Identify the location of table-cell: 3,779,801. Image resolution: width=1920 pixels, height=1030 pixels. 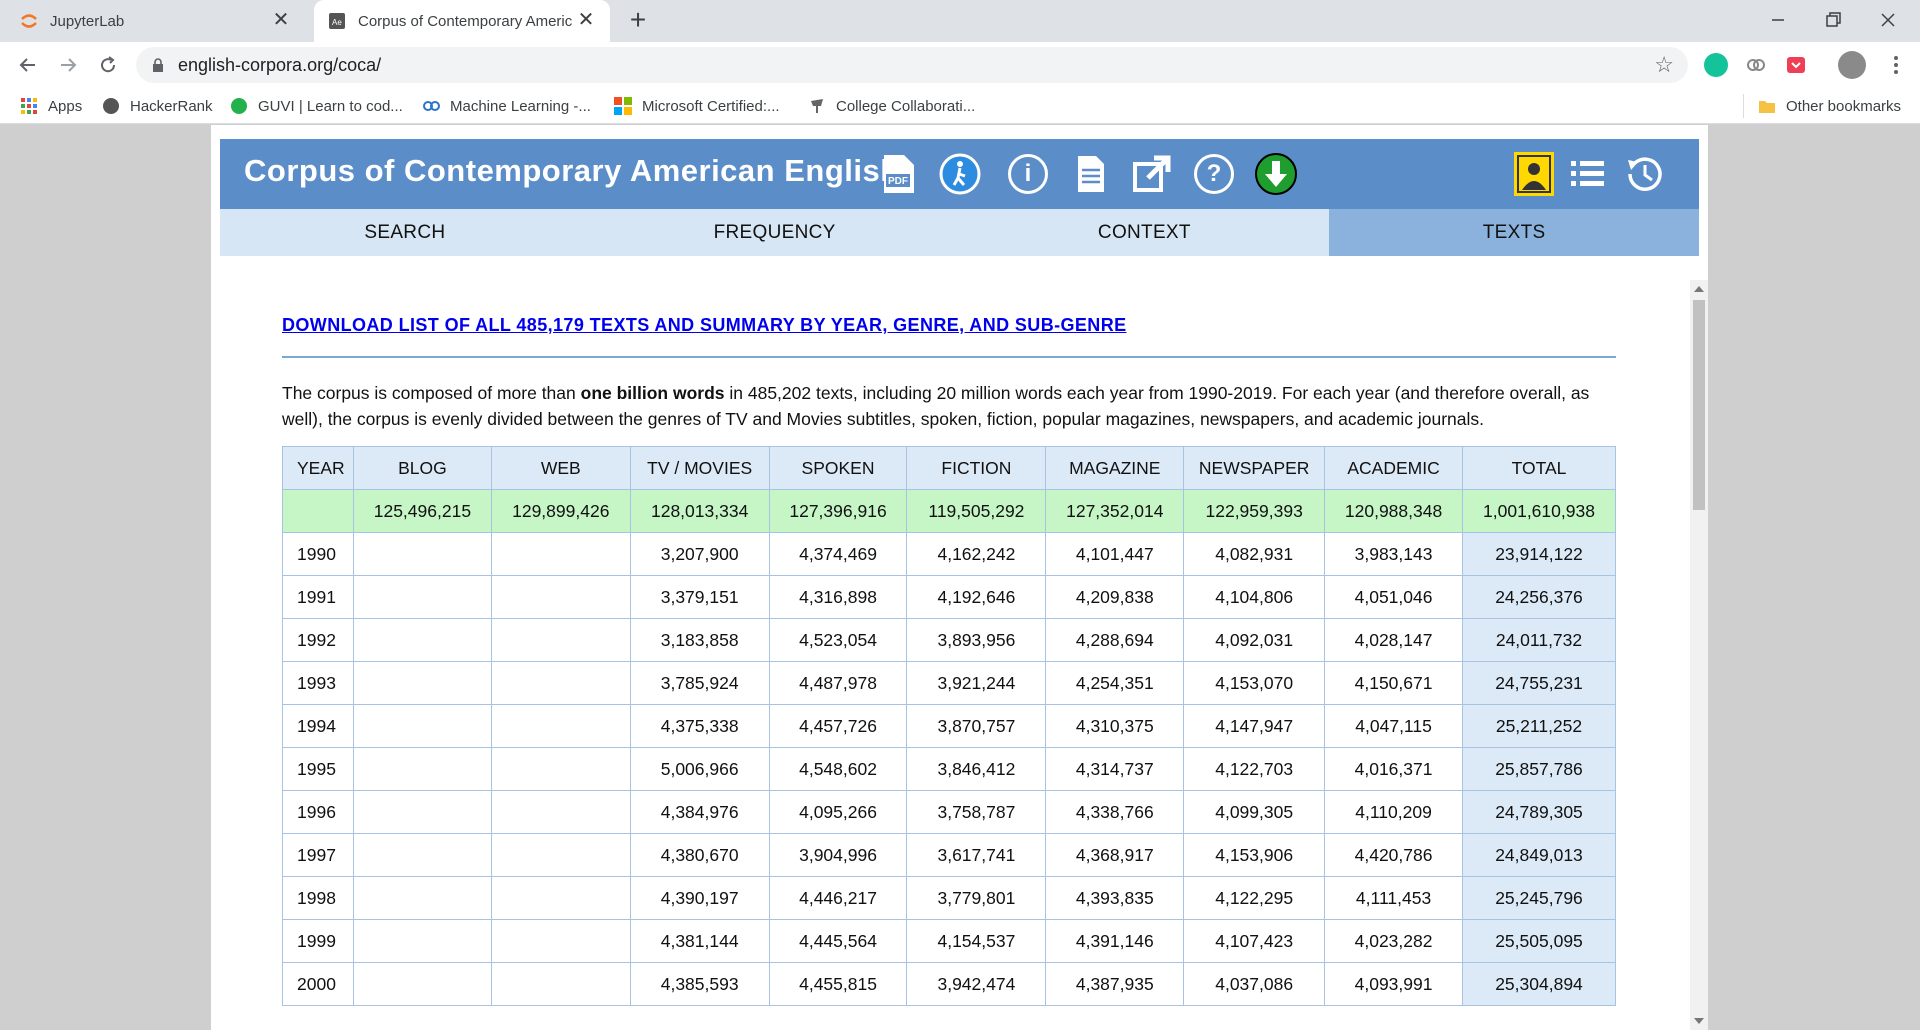
(976, 898).